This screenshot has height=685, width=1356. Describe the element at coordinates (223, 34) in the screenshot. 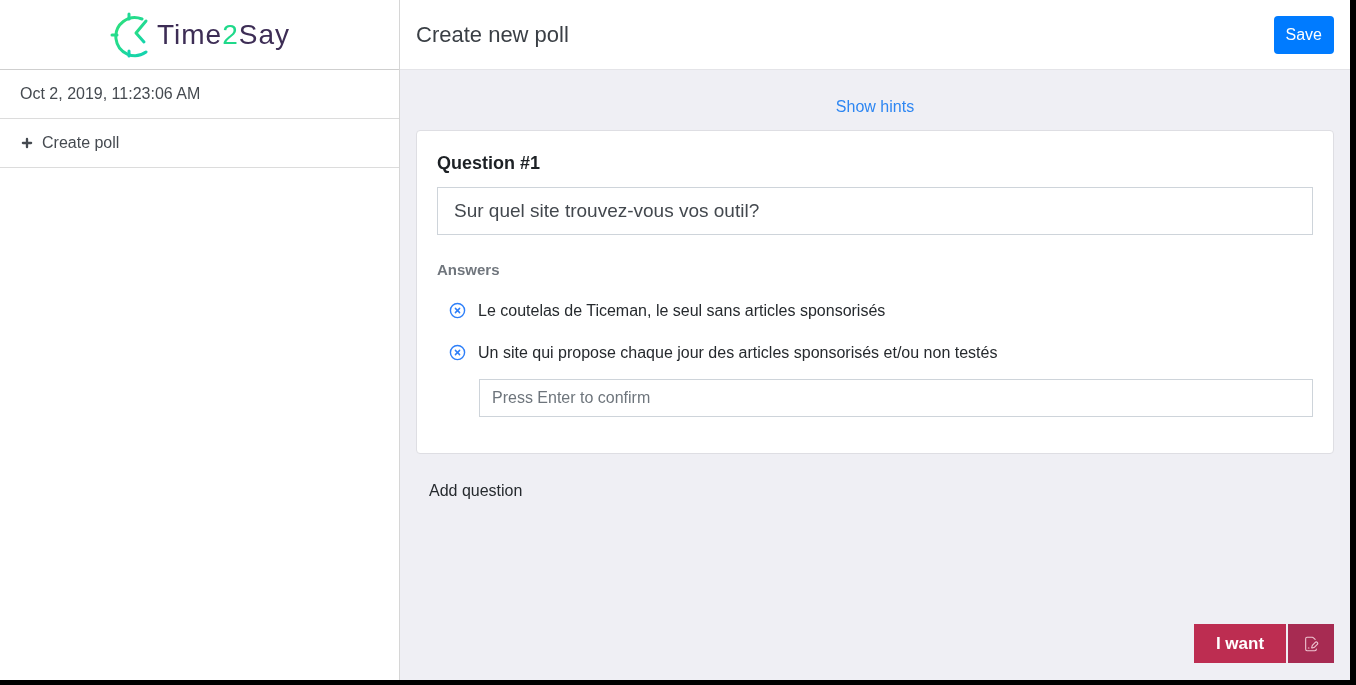

I see `logo-text: Time2Say` at that location.